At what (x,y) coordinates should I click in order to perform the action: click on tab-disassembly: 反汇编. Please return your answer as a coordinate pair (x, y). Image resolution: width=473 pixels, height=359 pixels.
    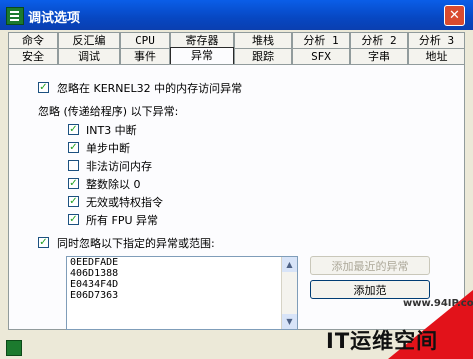
    Looking at the image, I should click on (89, 40).